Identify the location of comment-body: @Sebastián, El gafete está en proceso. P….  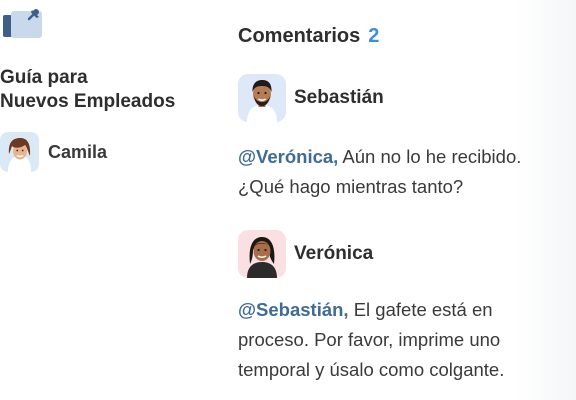
(398, 340).